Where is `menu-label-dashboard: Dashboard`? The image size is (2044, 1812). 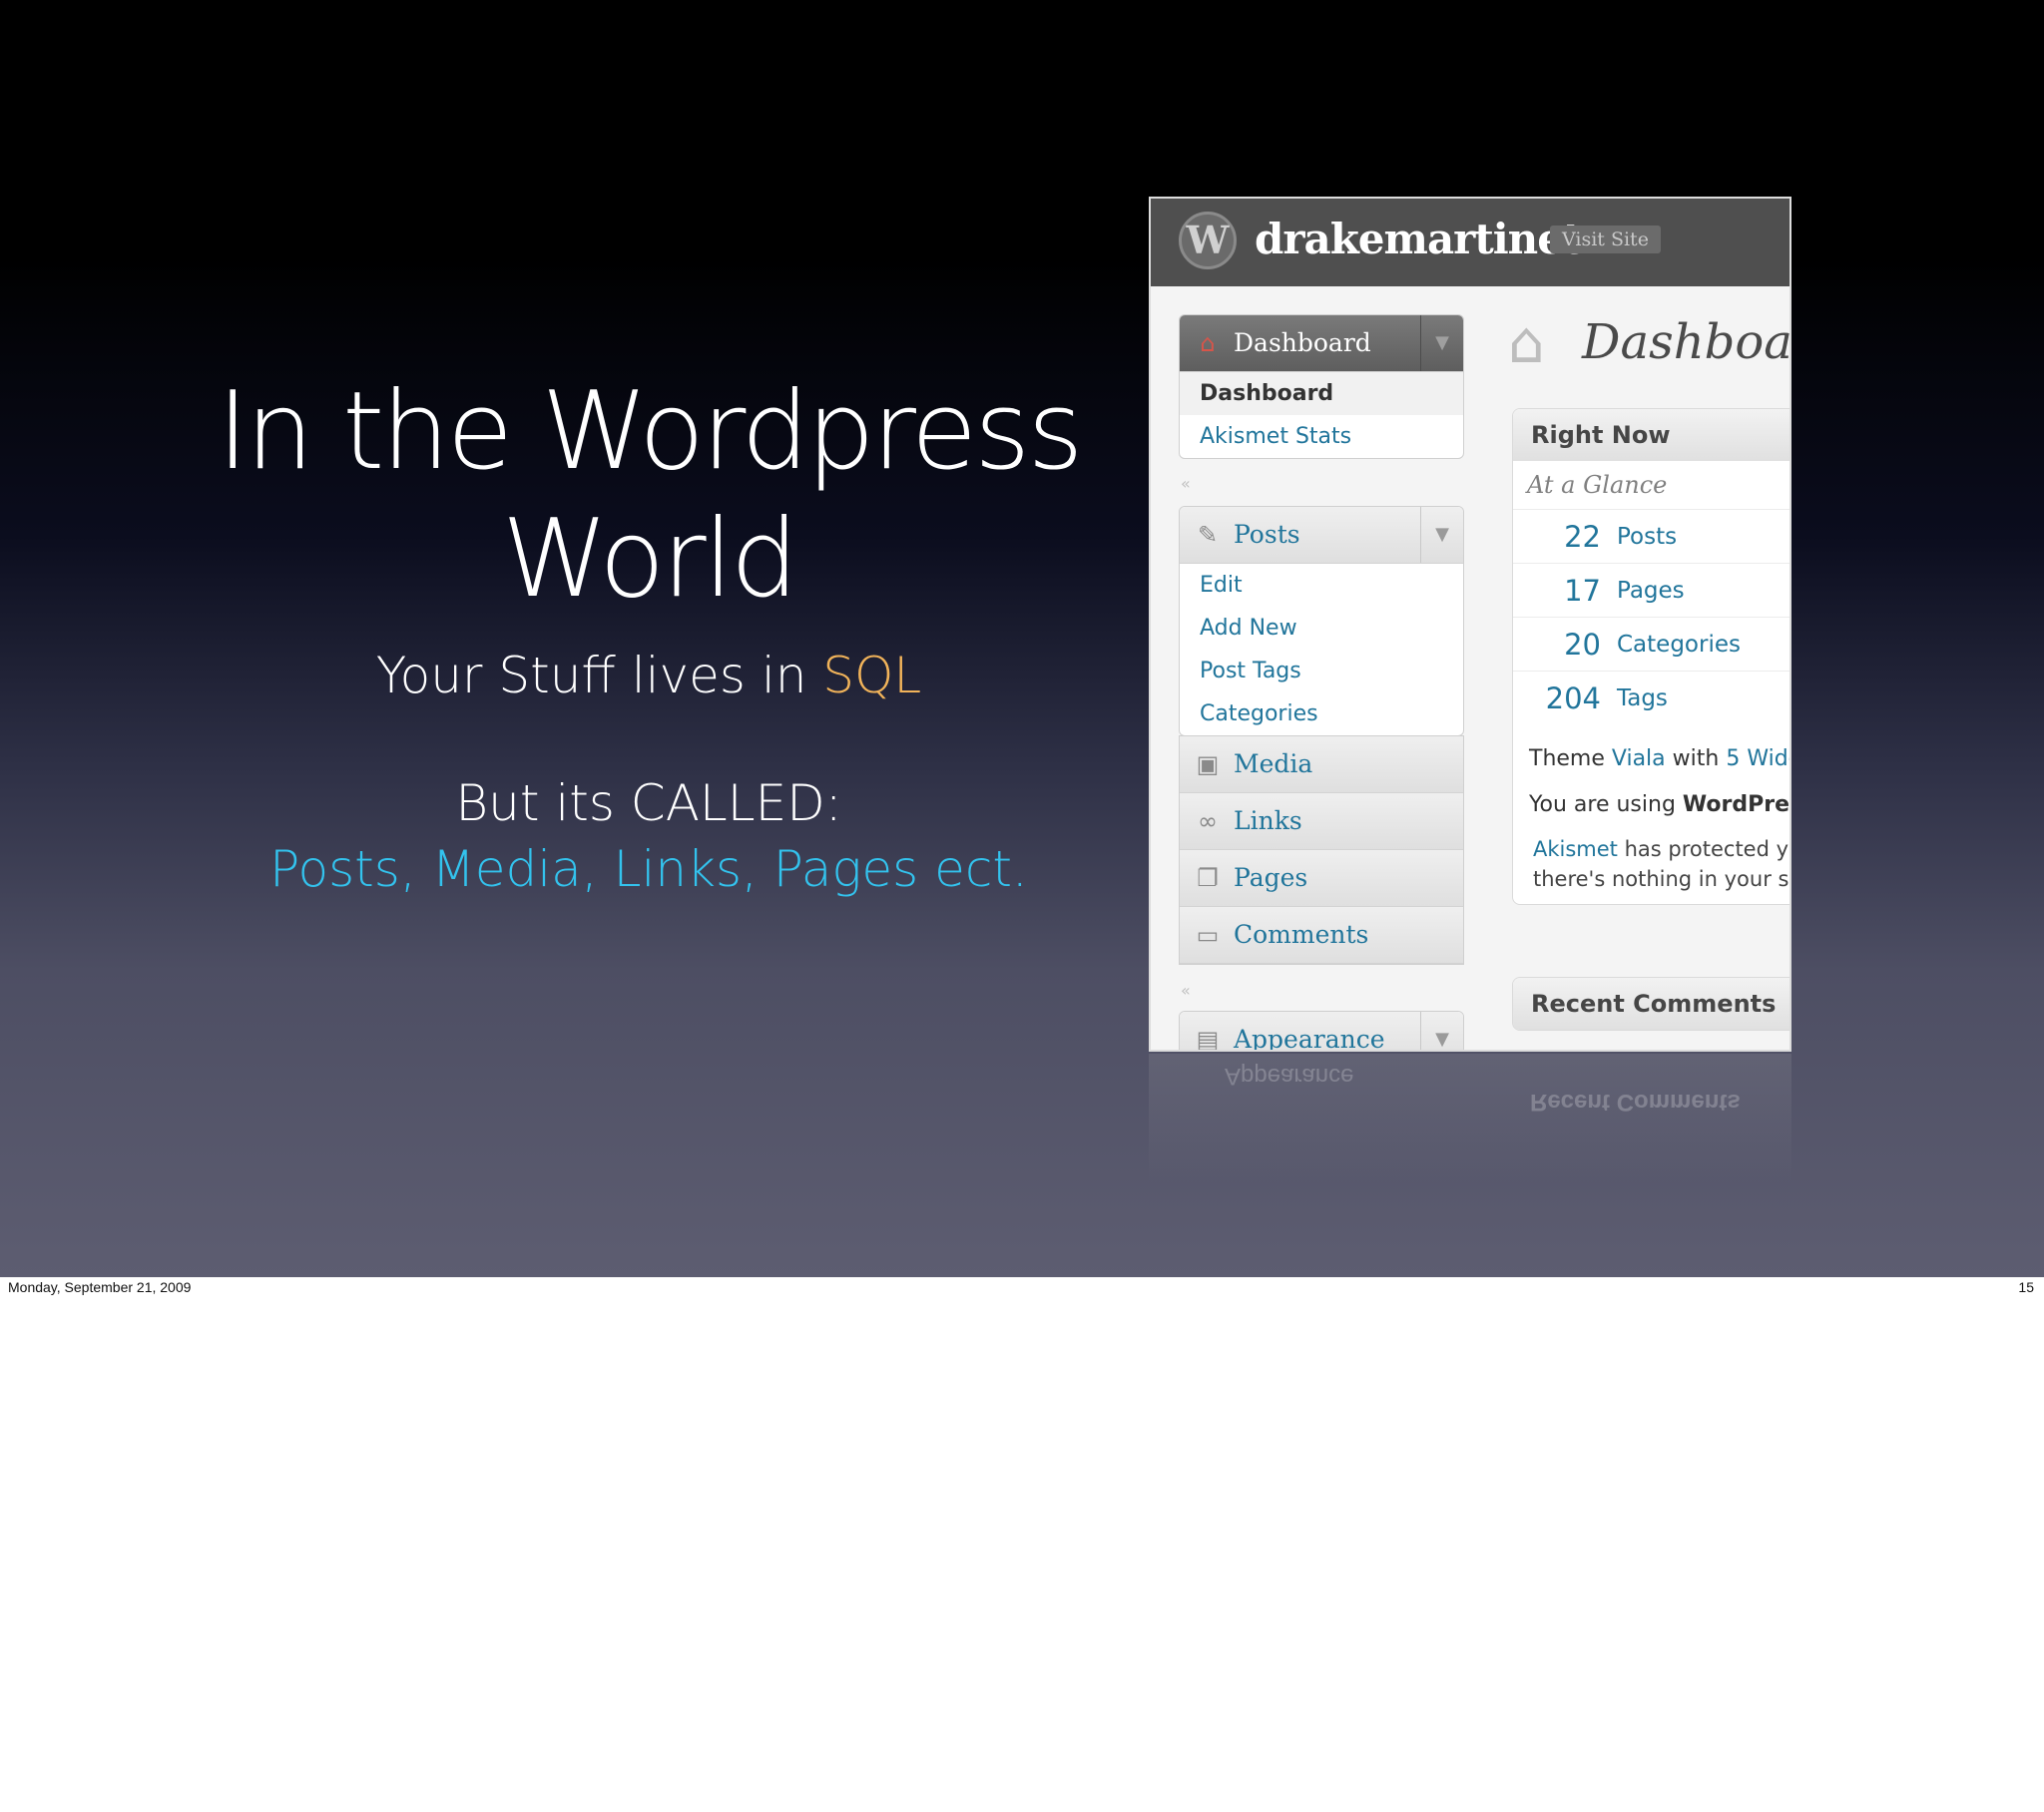
menu-label-dashboard: Dashboard is located at coordinates (1302, 342).